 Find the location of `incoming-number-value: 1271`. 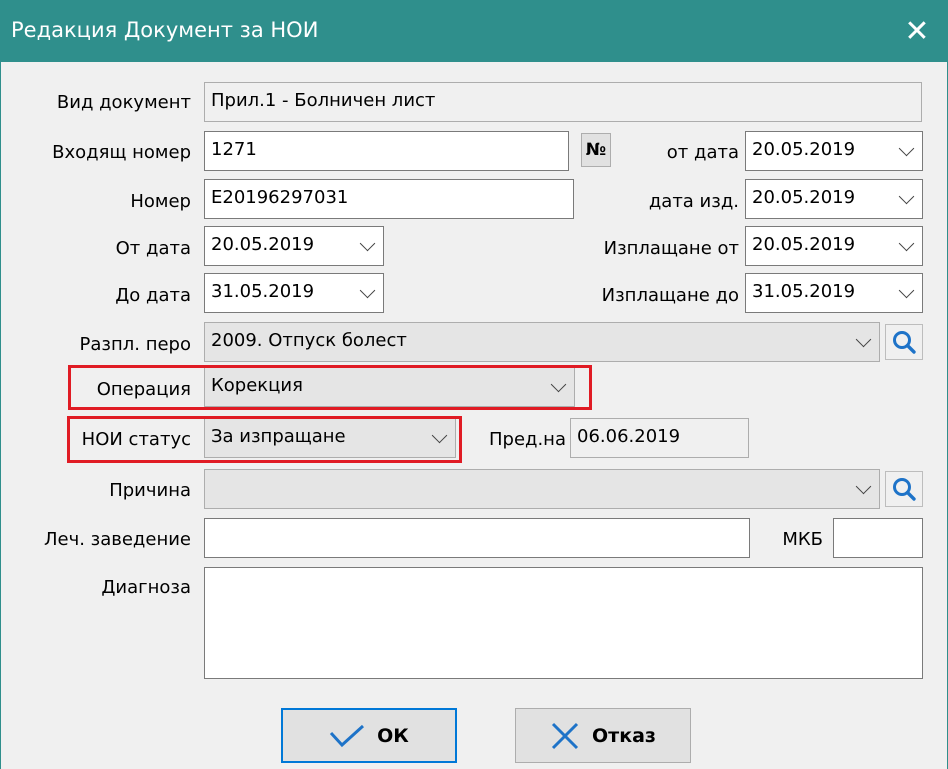

incoming-number-value: 1271 is located at coordinates (234, 149).